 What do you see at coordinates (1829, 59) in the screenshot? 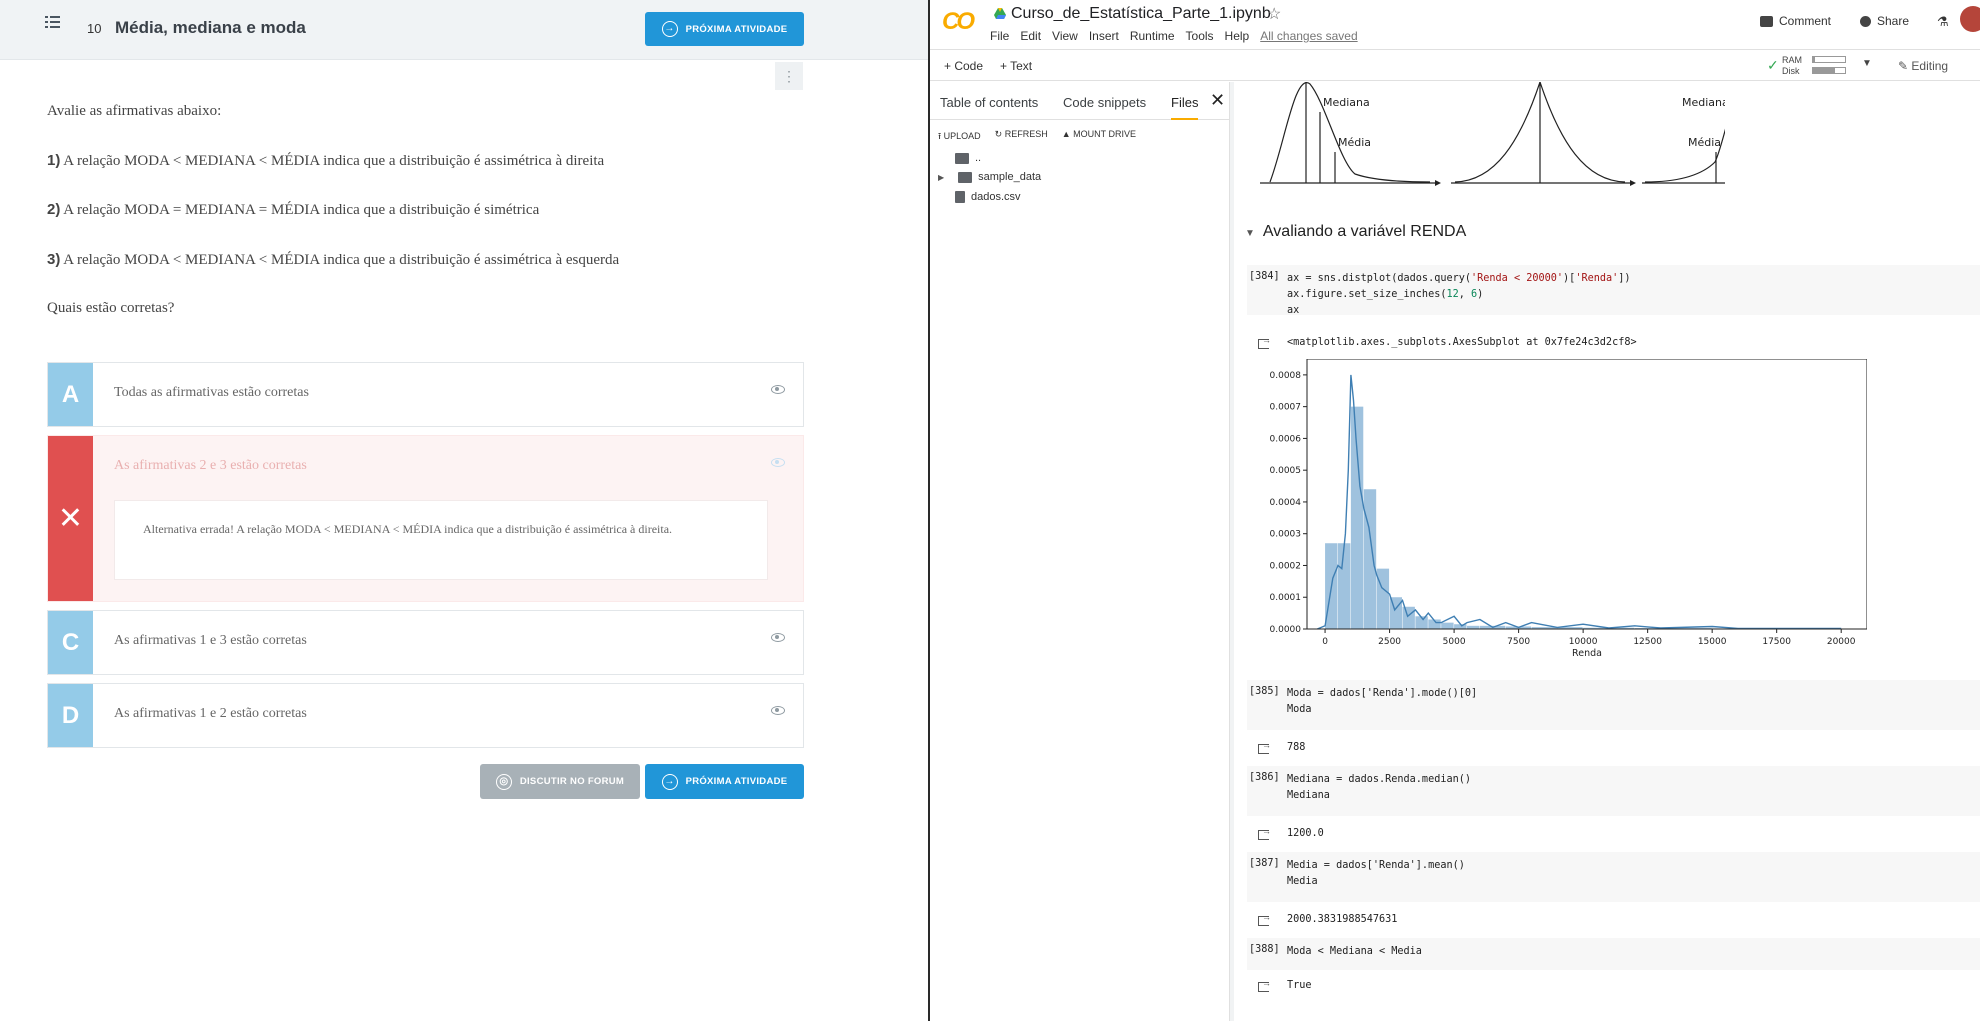
I see `ram-bar` at bounding box center [1829, 59].